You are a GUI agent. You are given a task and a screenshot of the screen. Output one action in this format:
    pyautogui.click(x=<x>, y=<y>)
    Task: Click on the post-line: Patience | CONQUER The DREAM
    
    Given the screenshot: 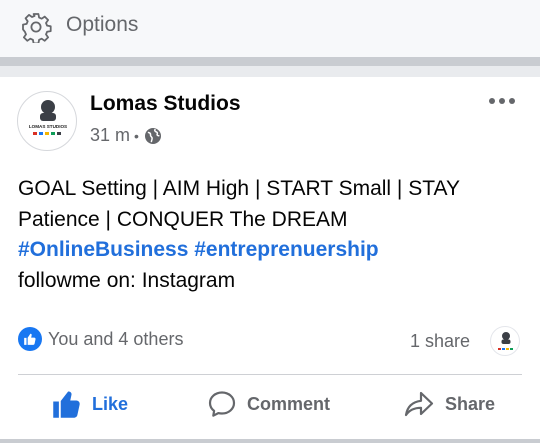 What is the action you would take?
    pyautogui.click(x=183, y=219)
    